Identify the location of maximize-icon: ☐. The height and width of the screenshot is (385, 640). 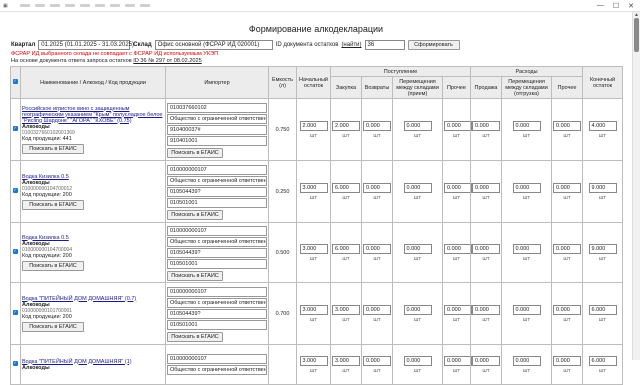
(616, 6).